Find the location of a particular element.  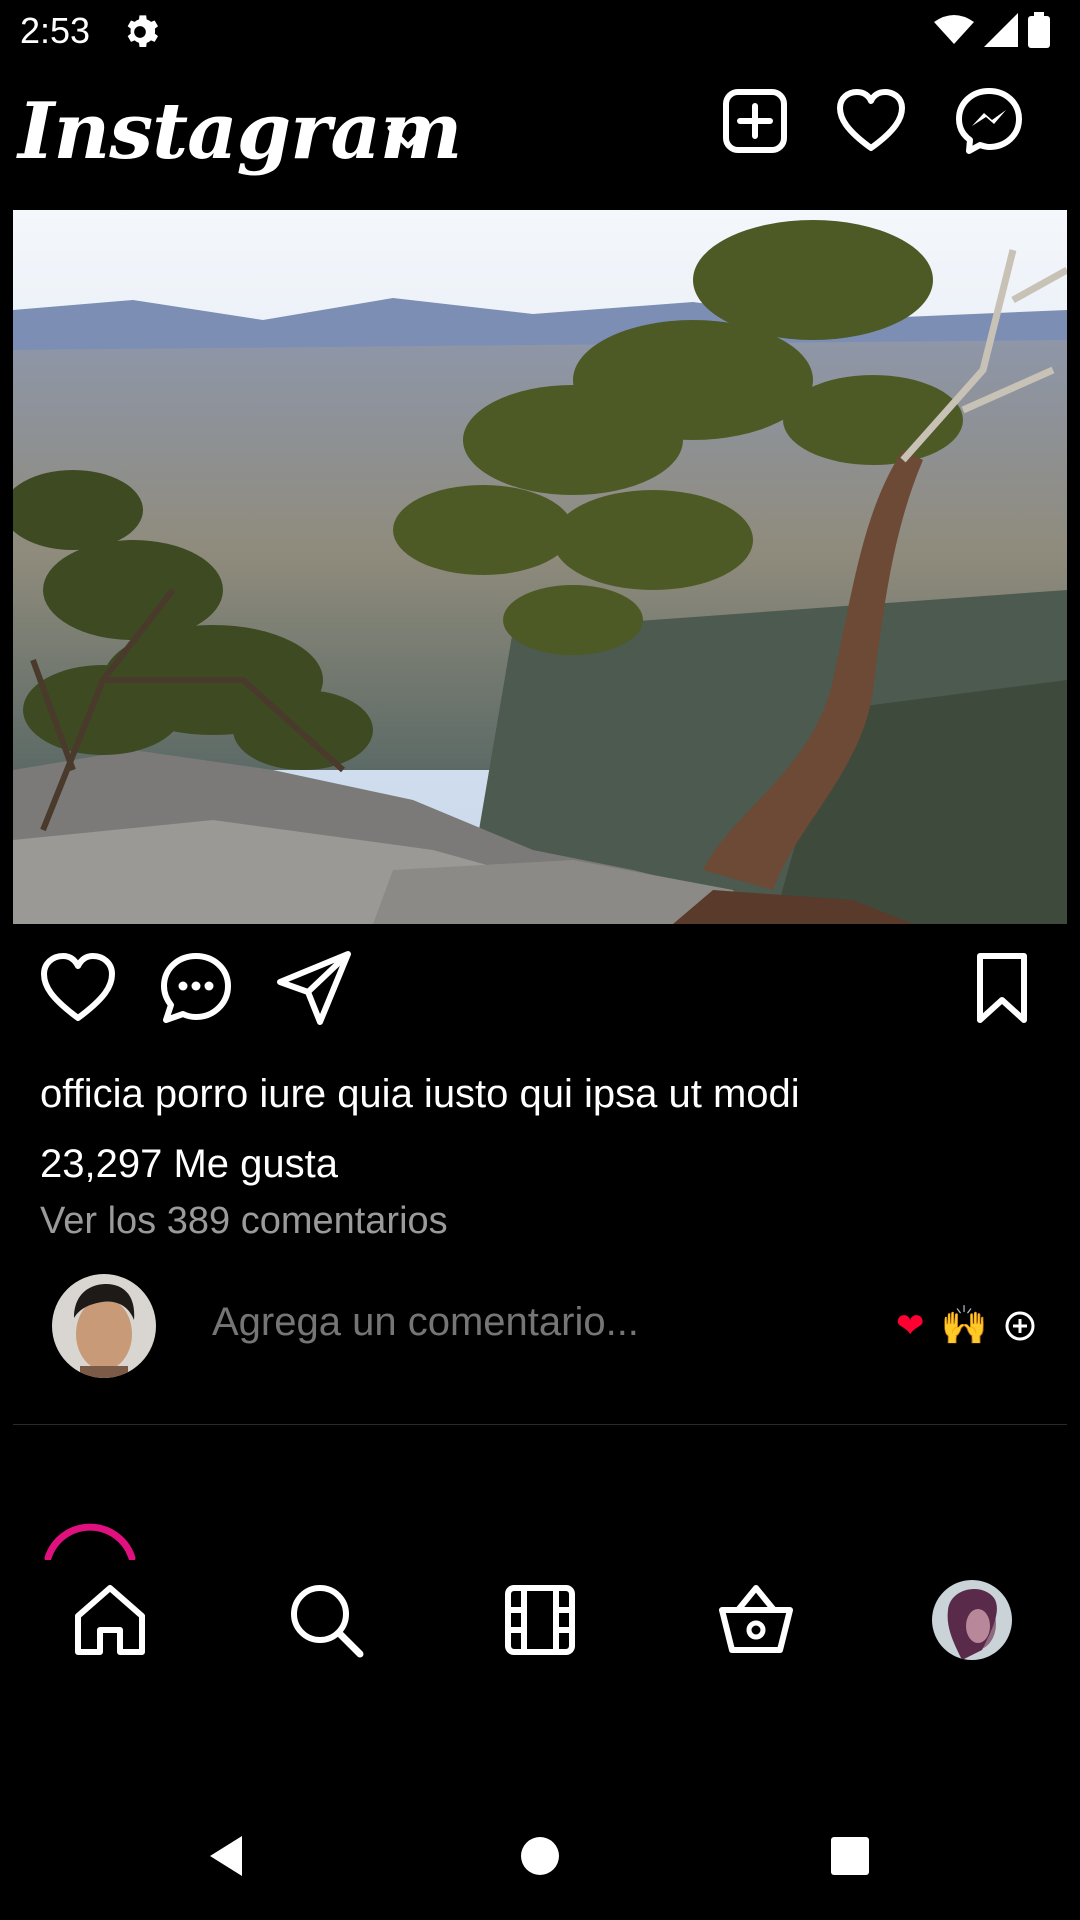

cell-signal-icon is located at coordinates (1001, 30).